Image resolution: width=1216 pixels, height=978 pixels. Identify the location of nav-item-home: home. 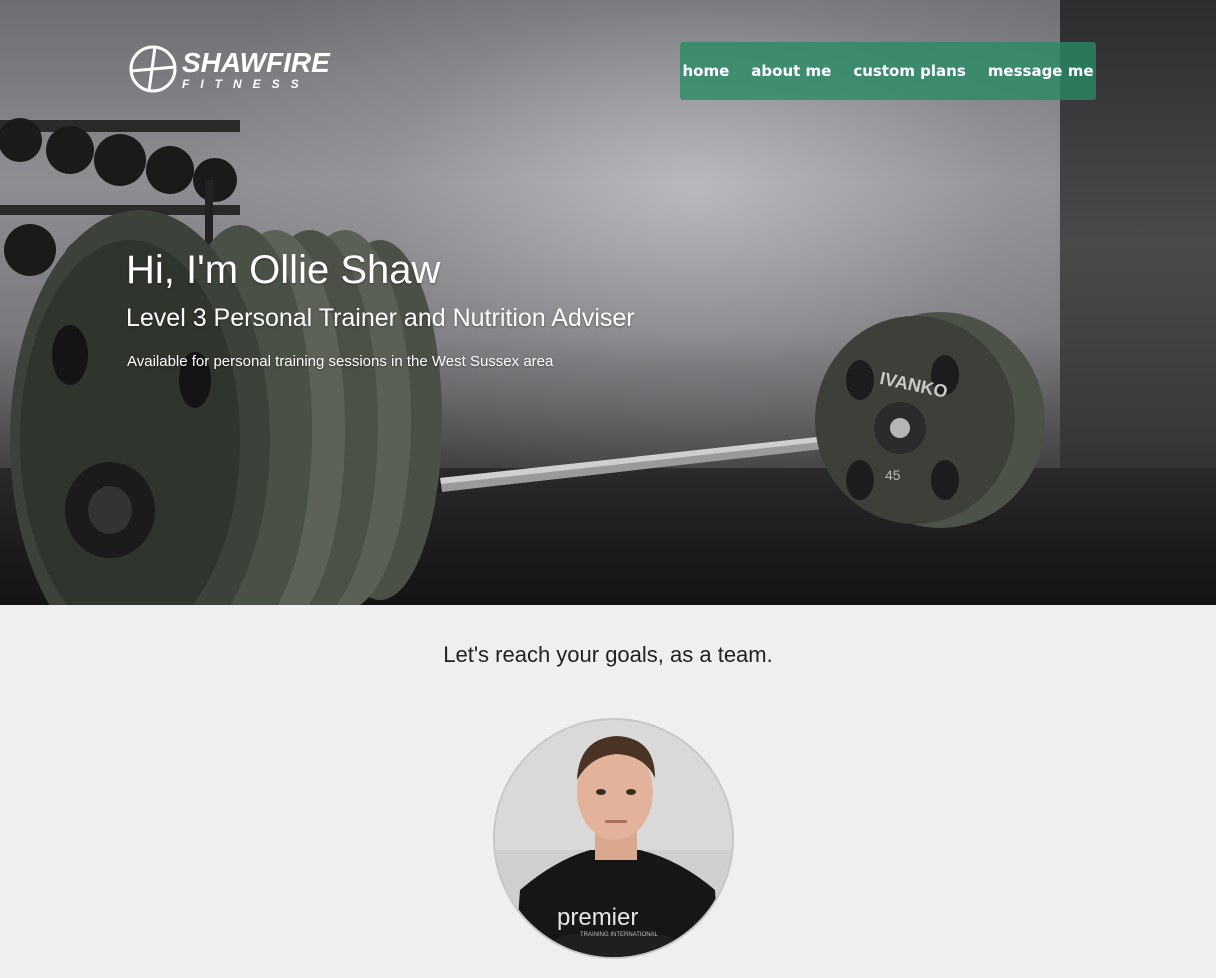
(706, 71).